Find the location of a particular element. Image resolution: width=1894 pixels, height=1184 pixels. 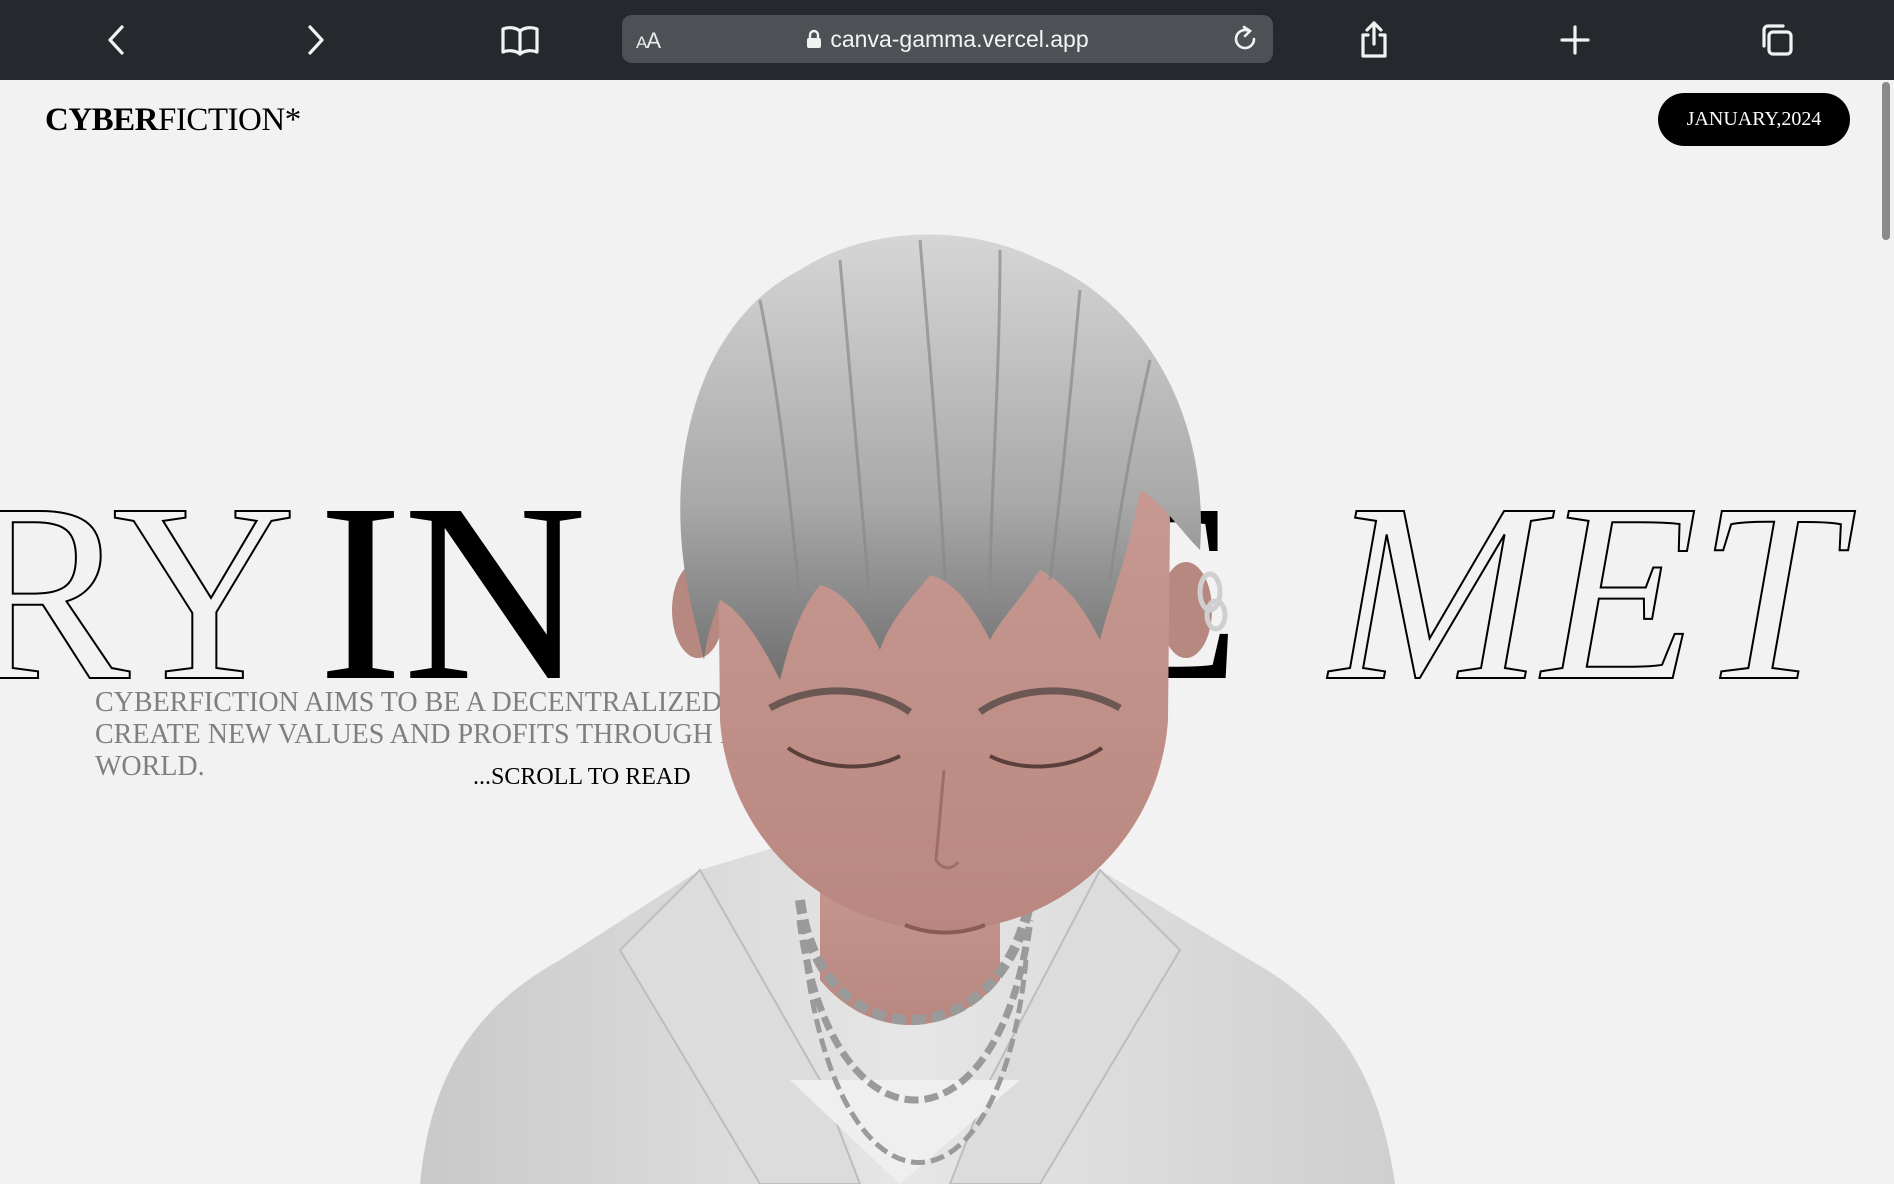

logo-regular-part: FICTION* is located at coordinates (229, 120).